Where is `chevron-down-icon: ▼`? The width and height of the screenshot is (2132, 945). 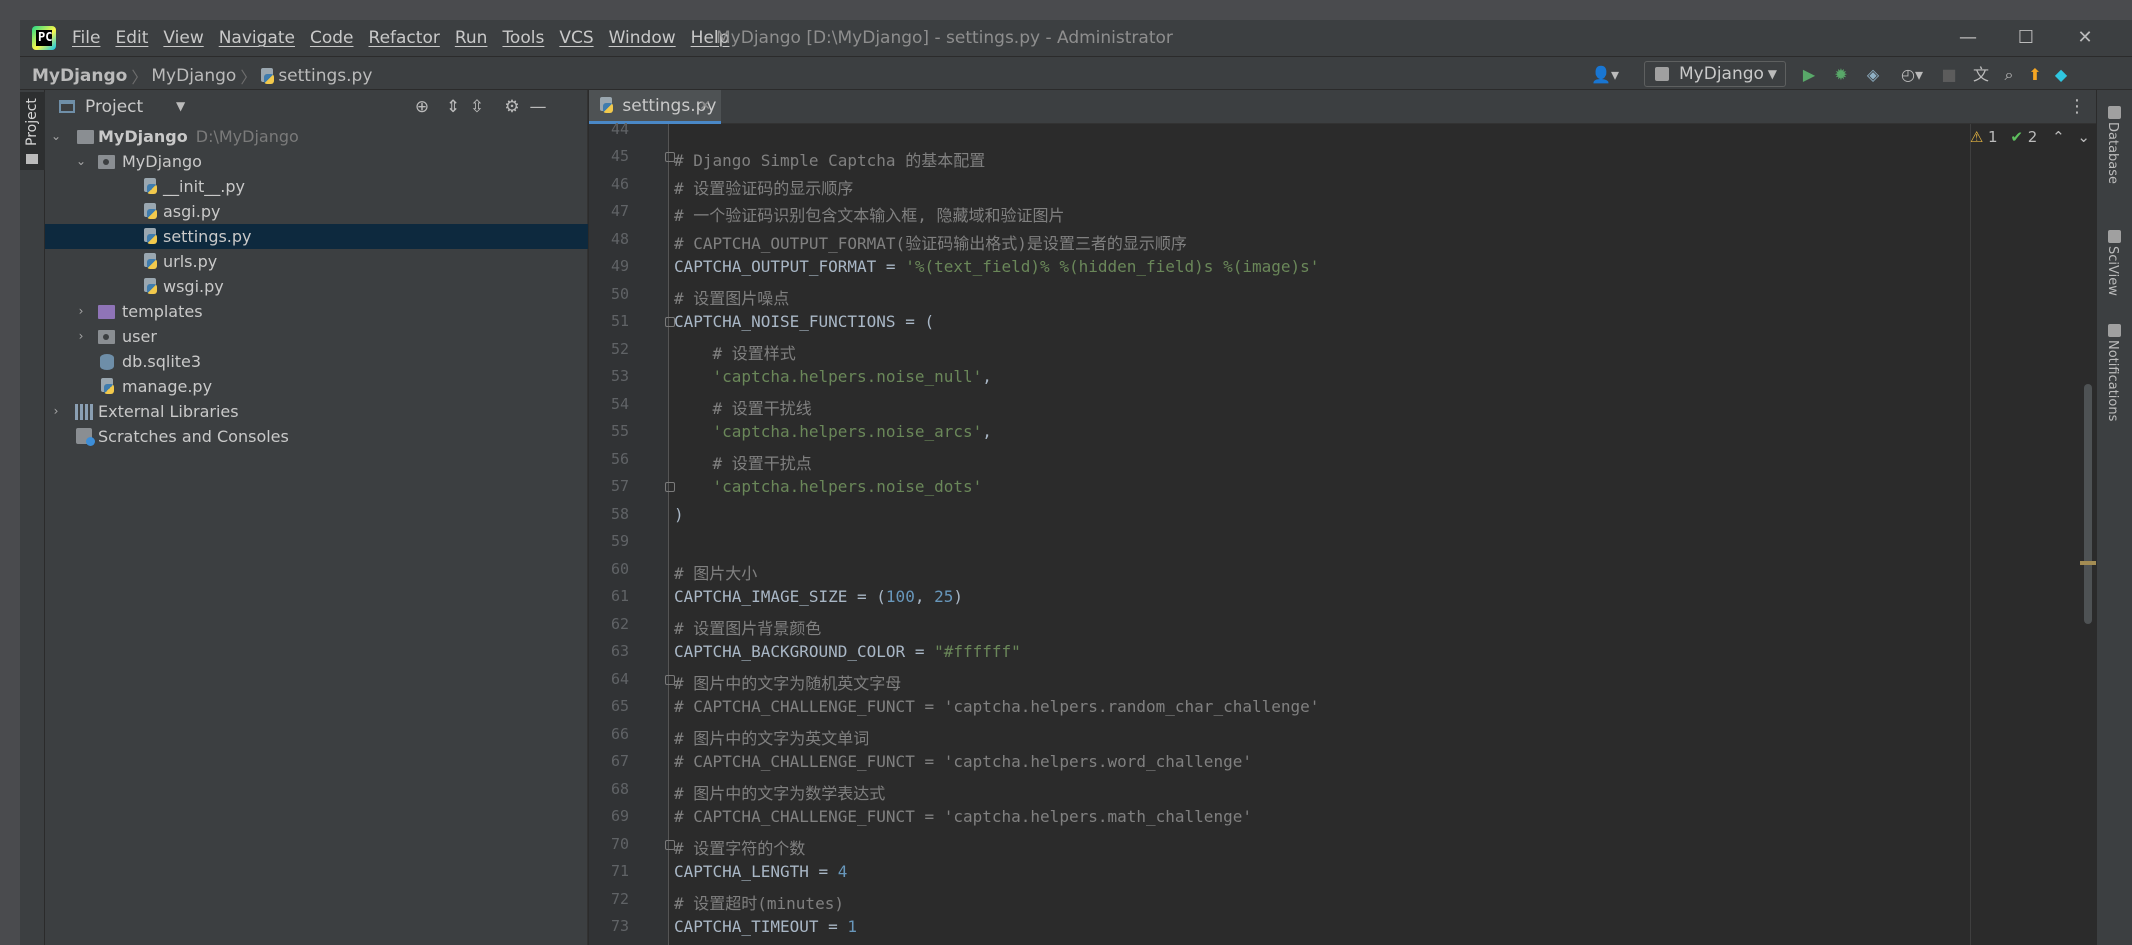 chevron-down-icon: ▼ is located at coordinates (180, 106).